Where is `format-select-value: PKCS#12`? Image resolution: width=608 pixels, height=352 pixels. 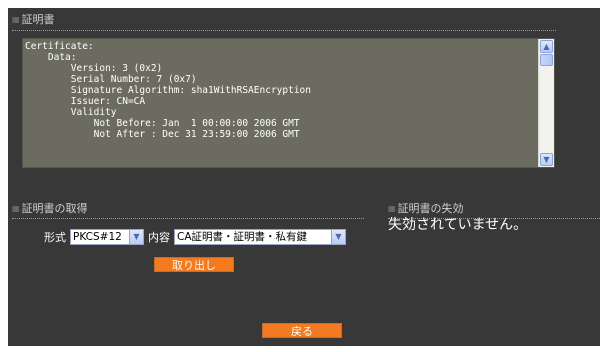
format-select-value: PKCS#12 is located at coordinates (97, 237).